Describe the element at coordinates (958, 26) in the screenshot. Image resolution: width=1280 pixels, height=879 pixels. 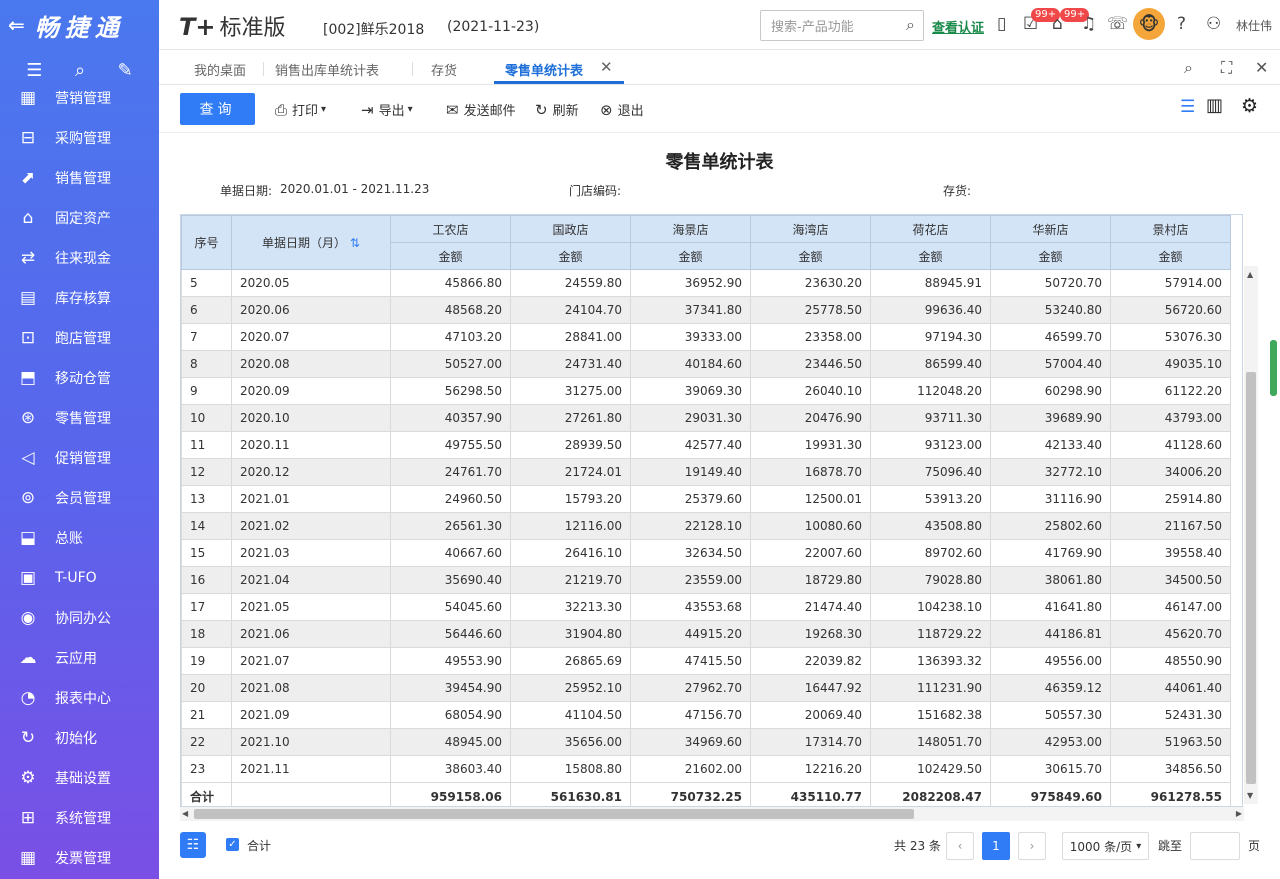
I see `verify-link: 查看认证` at that location.